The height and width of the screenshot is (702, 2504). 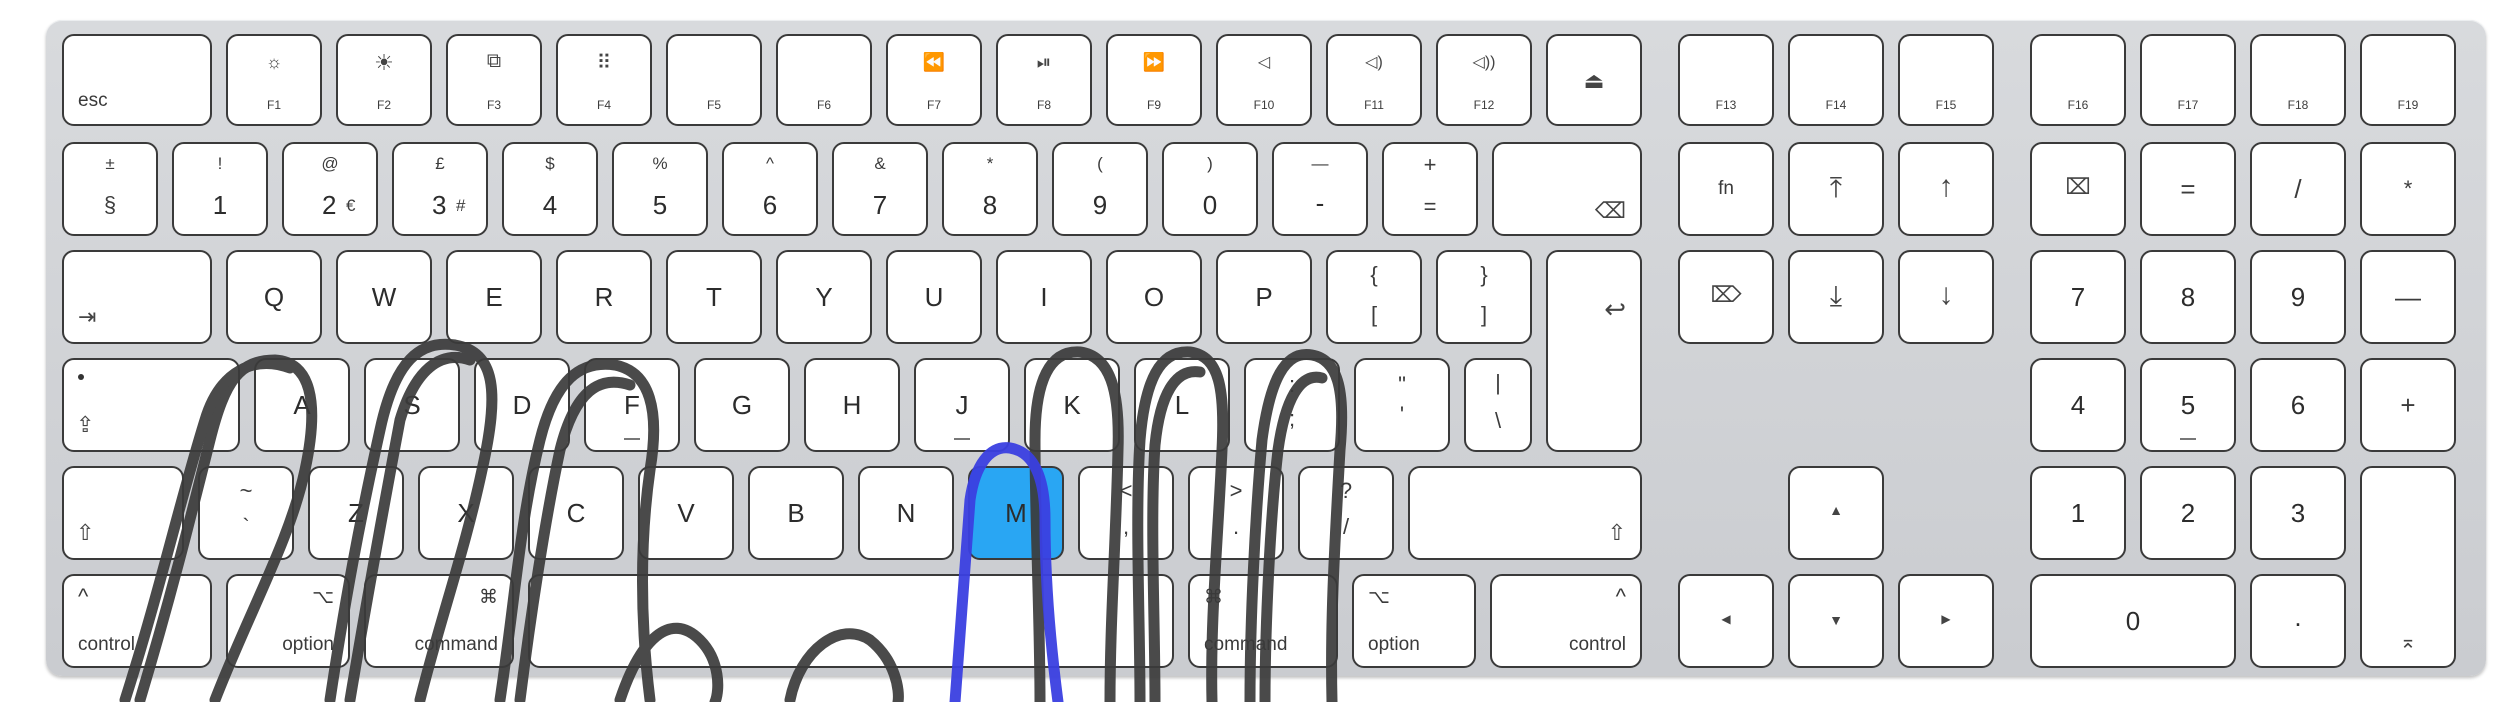 What do you see at coordinates (852, 405) in the screenshot?
I see `key-h: H` at bounding box center [852, 405].